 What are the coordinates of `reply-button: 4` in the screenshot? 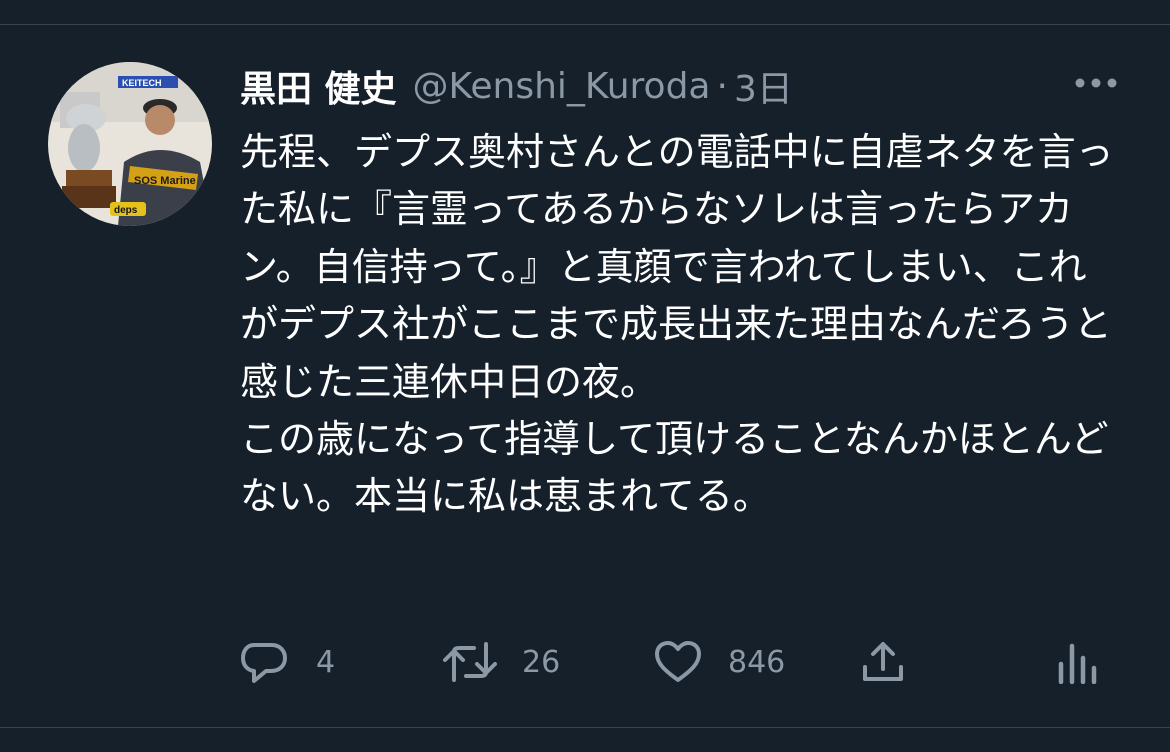 It's located at (287, 662).